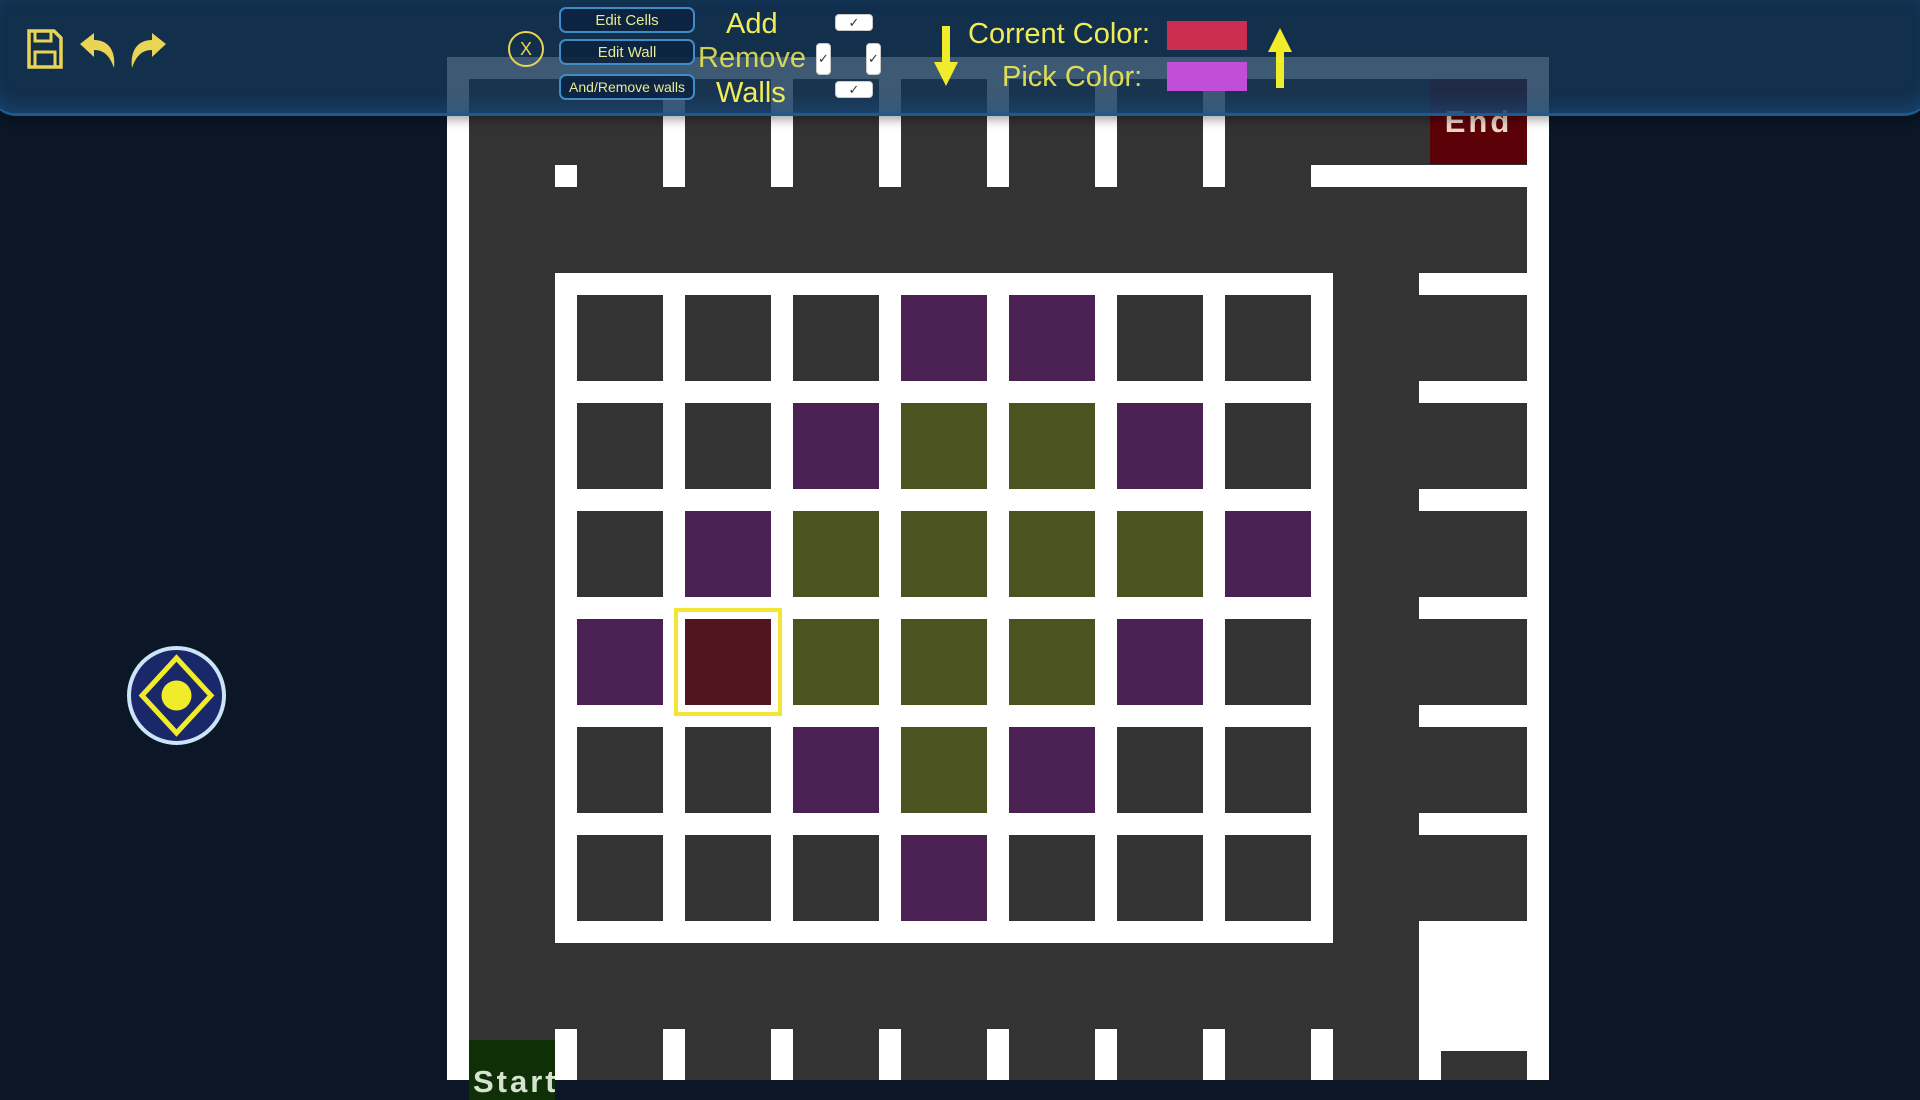  Describe the element at coordinates (751, 93) in the screenshot. I see `walls-label: Walls` at that location.